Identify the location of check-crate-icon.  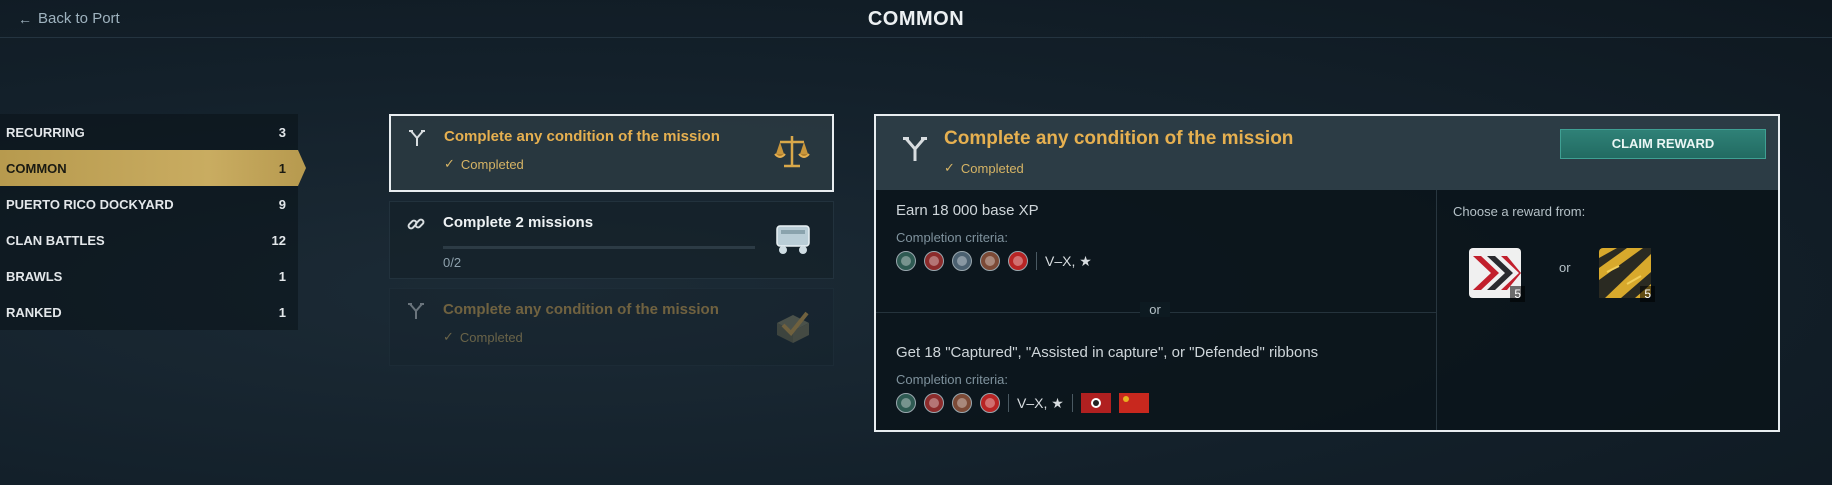
(793, 327).